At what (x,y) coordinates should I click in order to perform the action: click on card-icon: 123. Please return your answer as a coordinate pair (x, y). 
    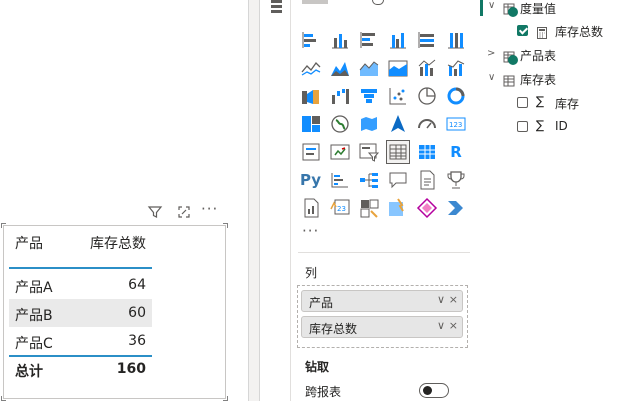
    Looking at the image, I should click on (456, 124).